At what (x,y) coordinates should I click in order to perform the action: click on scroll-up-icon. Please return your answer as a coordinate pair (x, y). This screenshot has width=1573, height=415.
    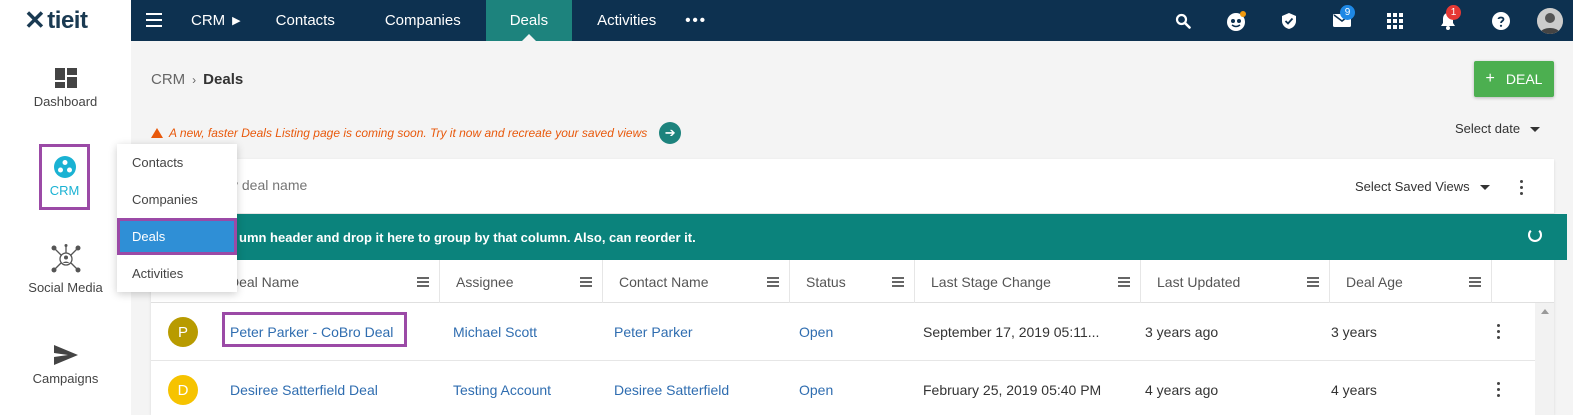
    Looking at the image, I should click on (1545, 311).